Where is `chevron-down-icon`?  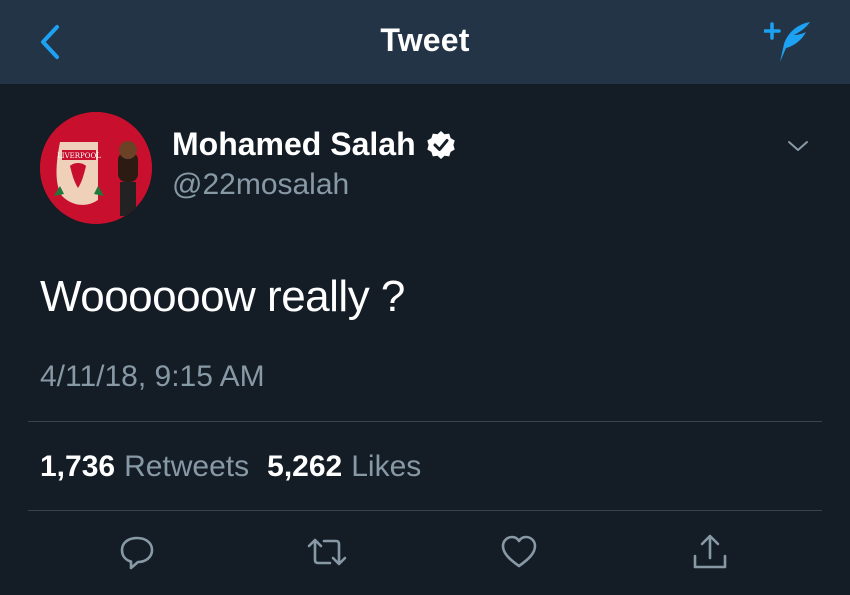
chevron-down-icon is located at coordinates (798, 146).